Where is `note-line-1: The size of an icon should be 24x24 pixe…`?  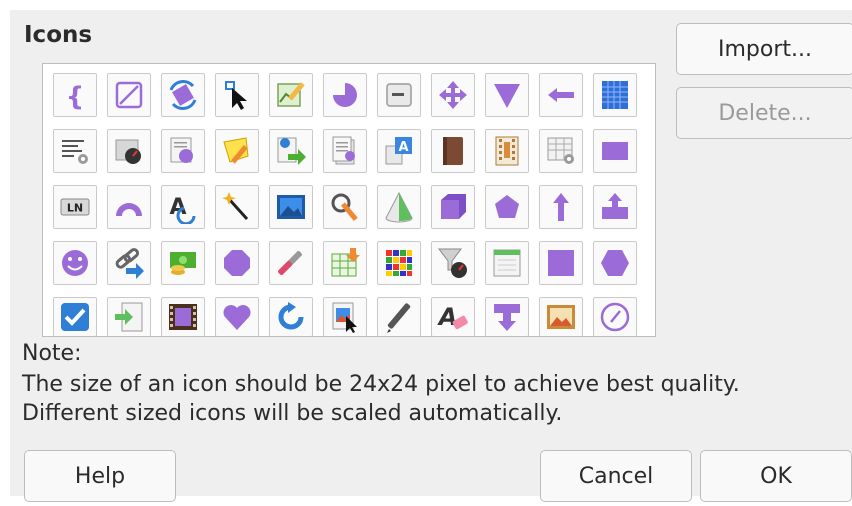
note-line-1: The size of an icon should be 24x24 pixe… is located at coordinates (381, 384).